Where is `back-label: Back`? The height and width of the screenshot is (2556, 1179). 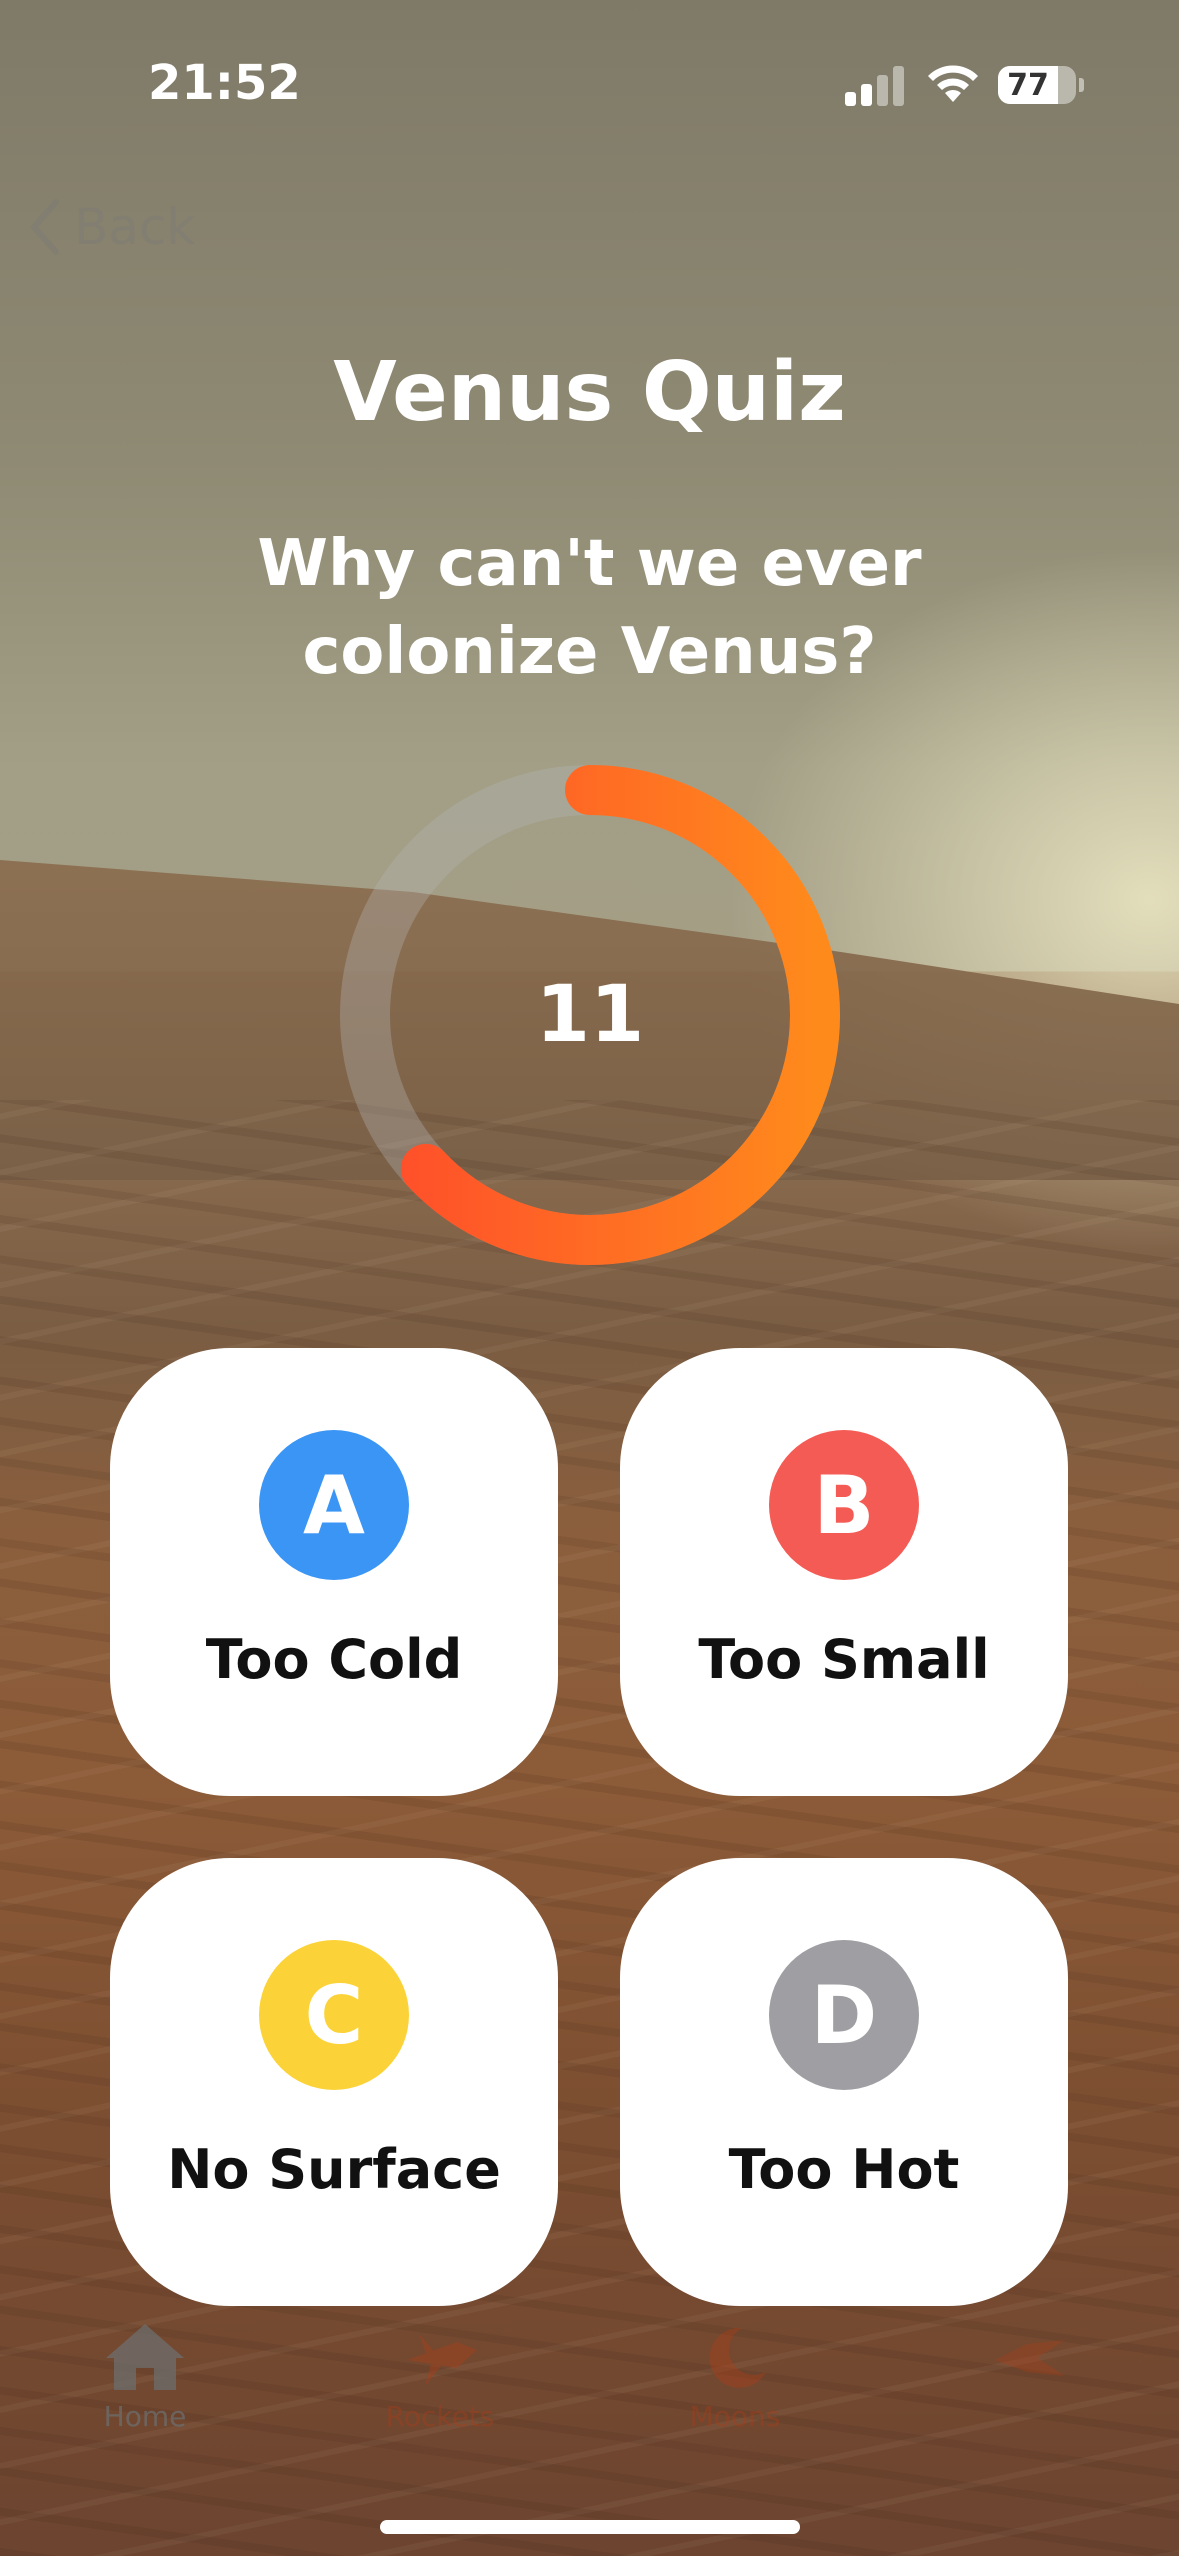
back-label: Back is located at coordinates (135, 227).